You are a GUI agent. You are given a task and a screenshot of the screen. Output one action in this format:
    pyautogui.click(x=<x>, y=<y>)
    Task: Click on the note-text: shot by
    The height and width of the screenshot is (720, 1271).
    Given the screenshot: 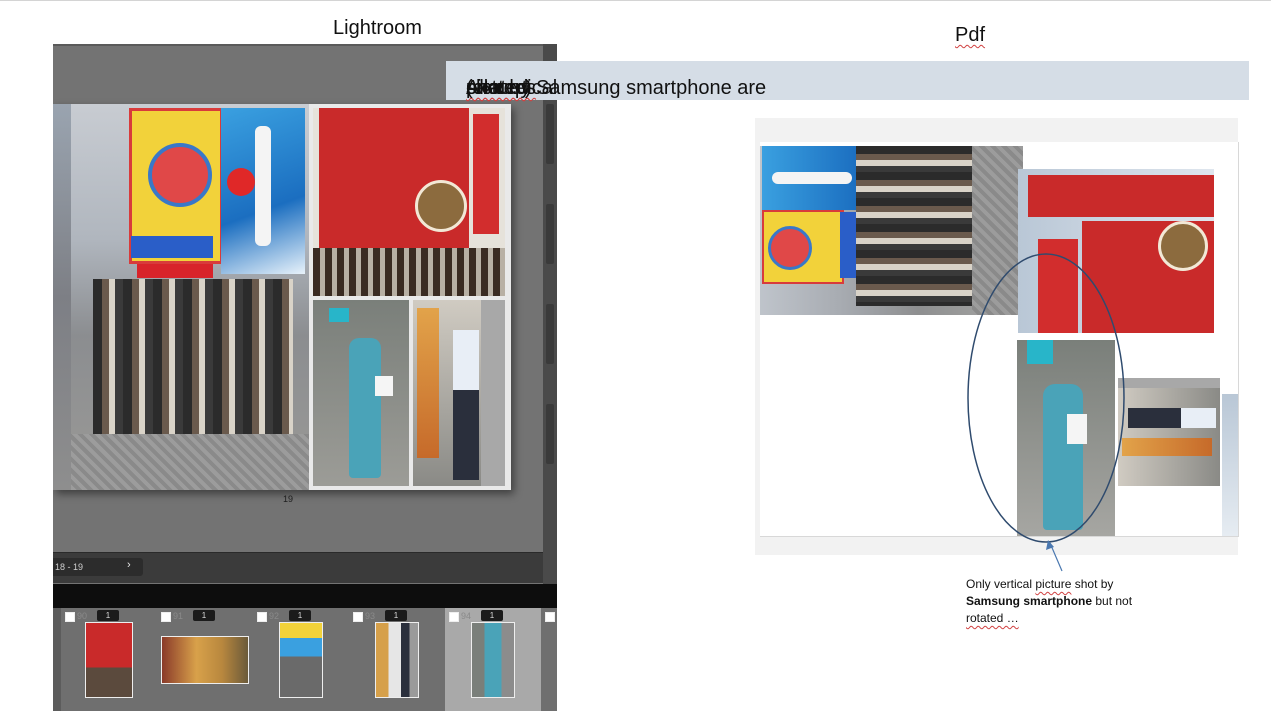 What is the action you would take?
    pyautogui.click(x=1092, y=584)
    